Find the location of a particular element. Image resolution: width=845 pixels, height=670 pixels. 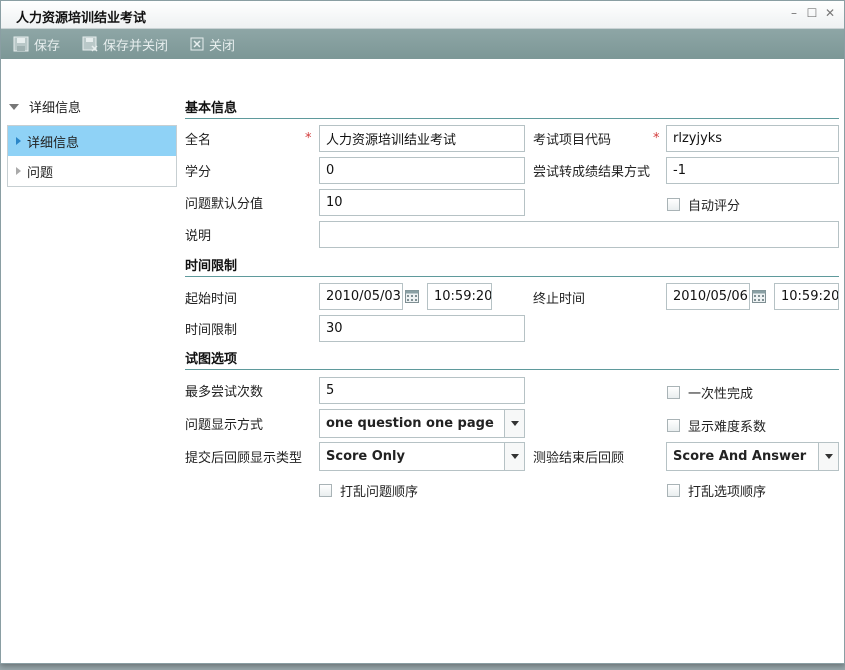

credit-input: 0 is located at coordinates (422, 170).